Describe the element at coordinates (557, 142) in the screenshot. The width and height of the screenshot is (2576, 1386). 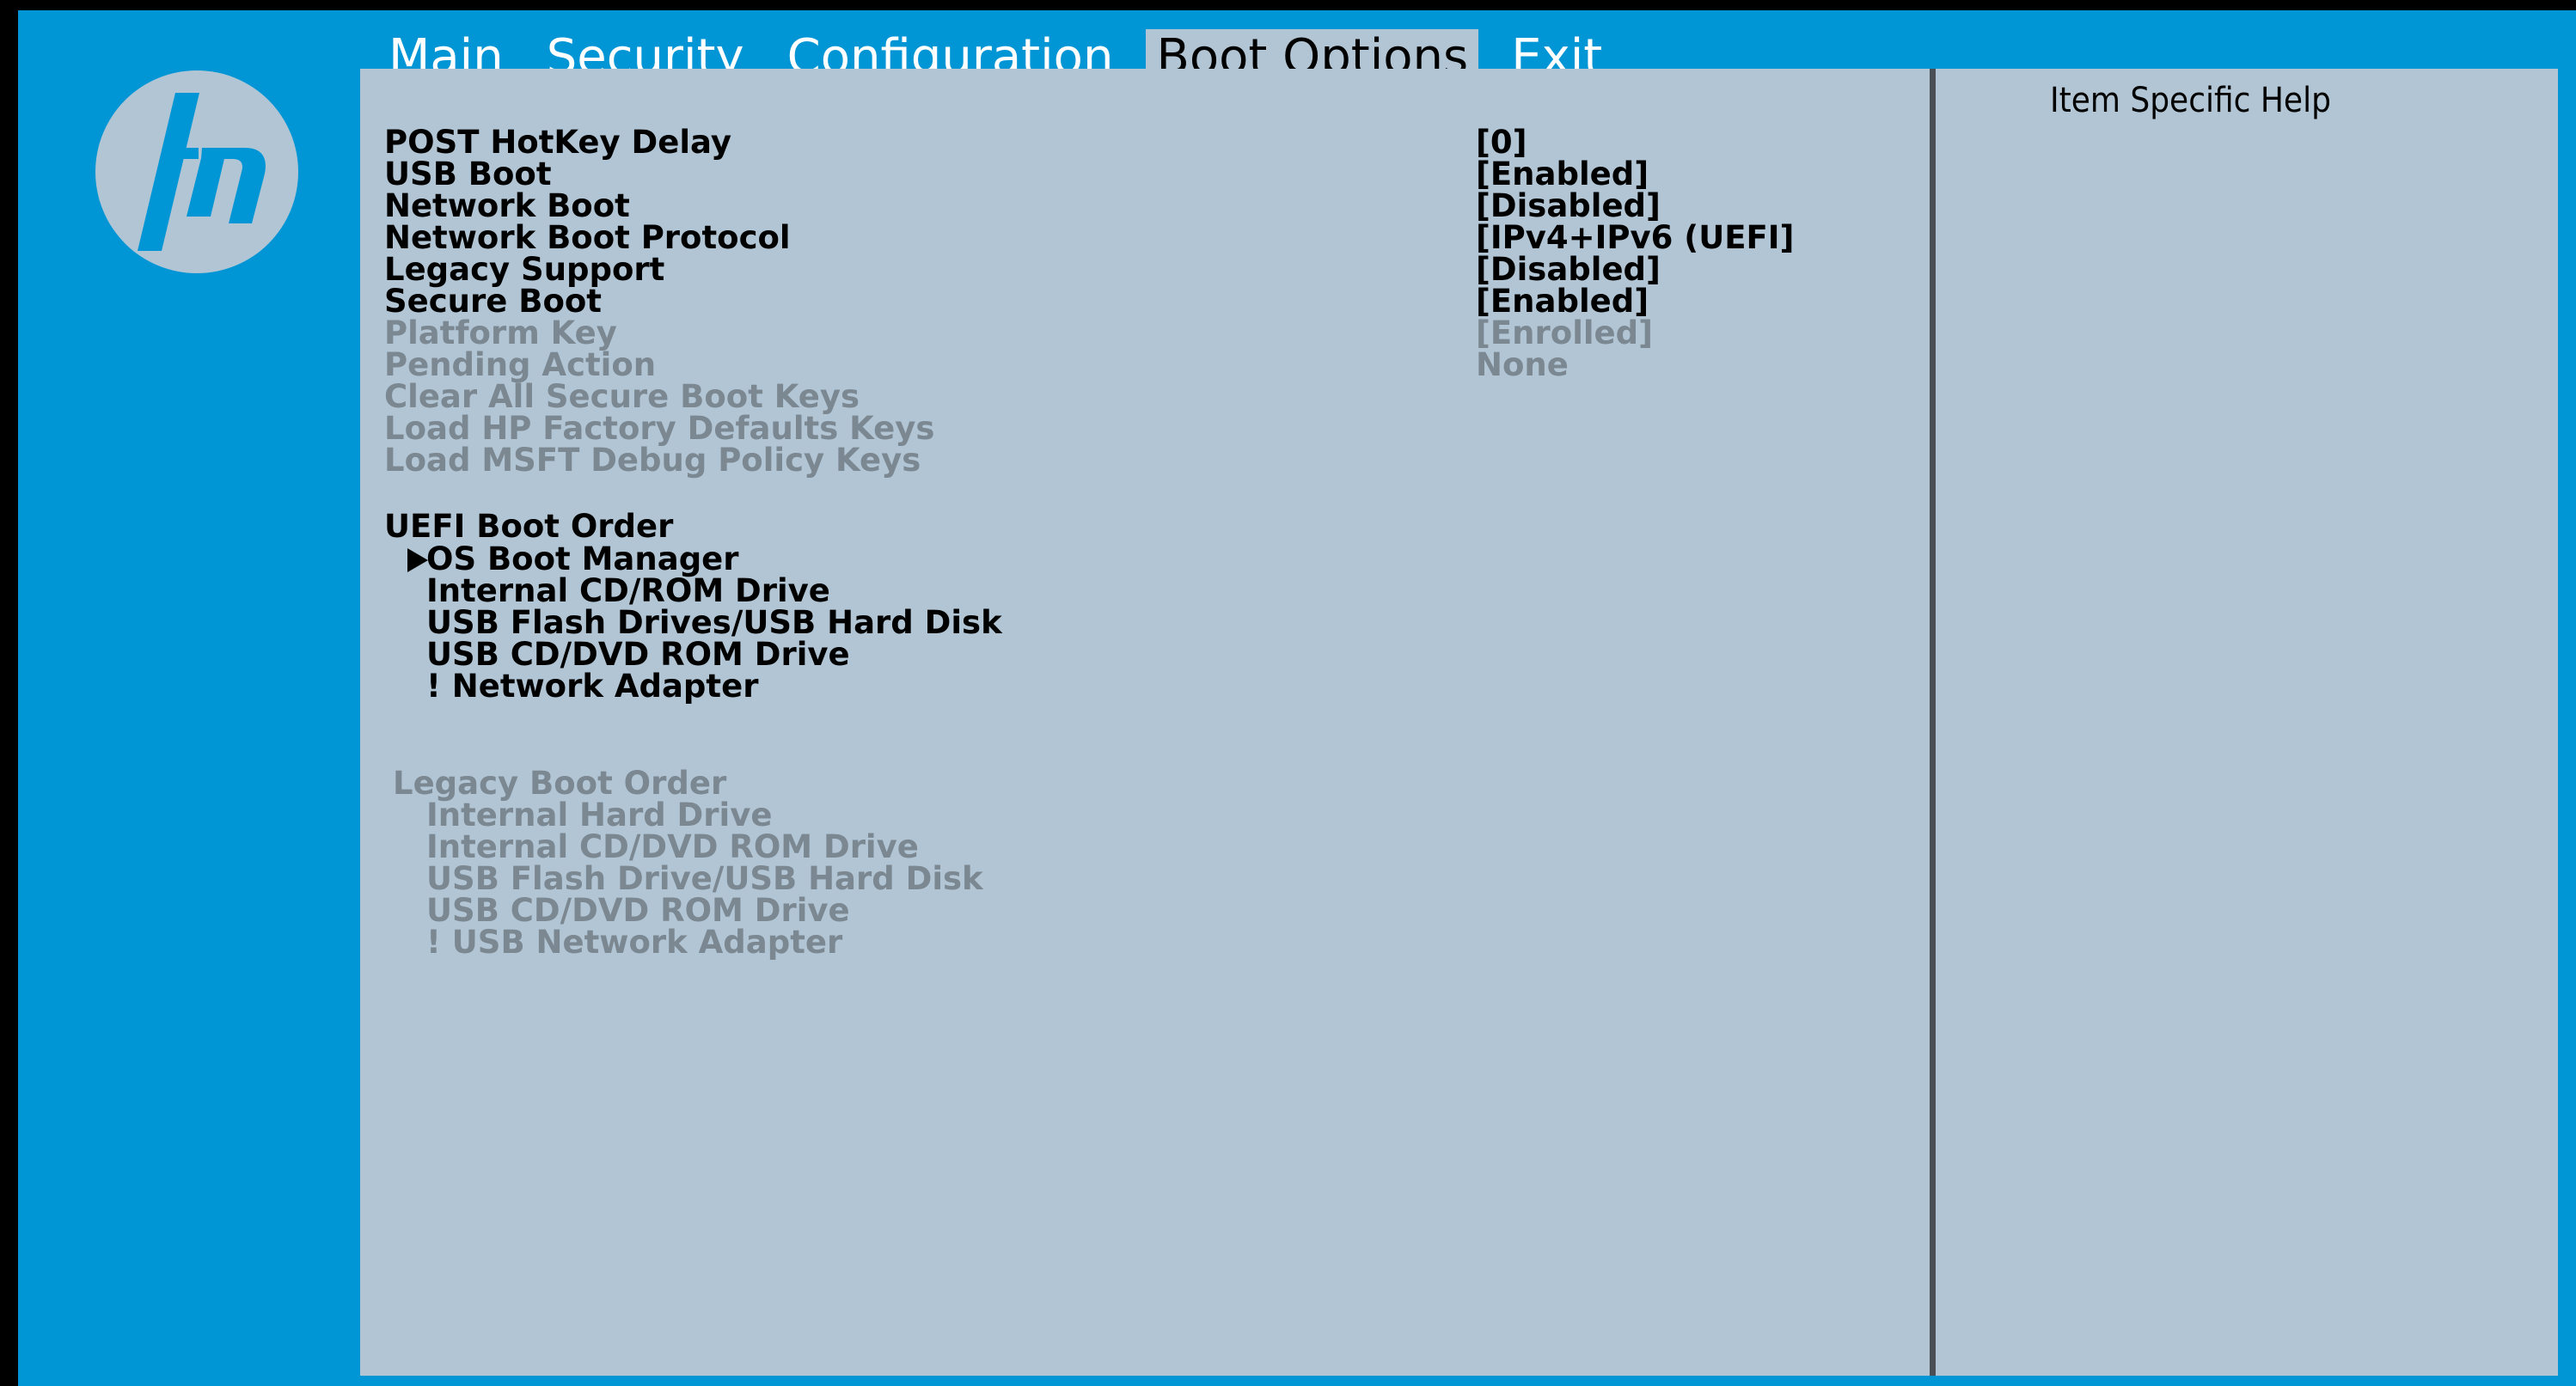
I see `setting-post-hotkey-delay-label: POST HotKey Delay` at that location.